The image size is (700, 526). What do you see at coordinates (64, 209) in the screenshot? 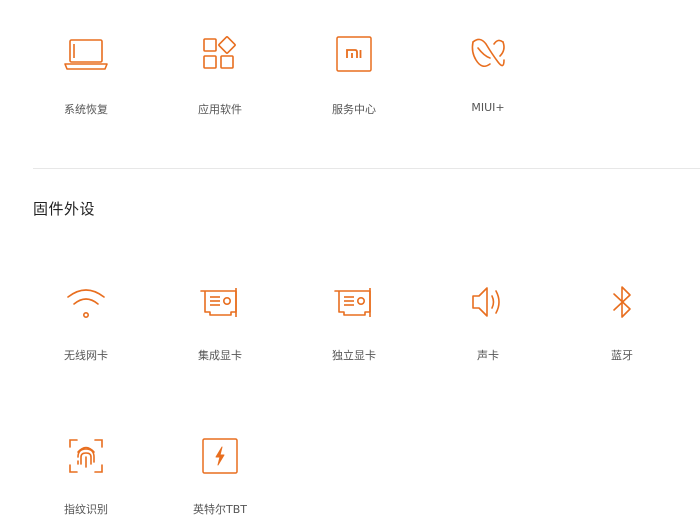
I see `section-title: 固件外设` at bounding box center [64, 209].